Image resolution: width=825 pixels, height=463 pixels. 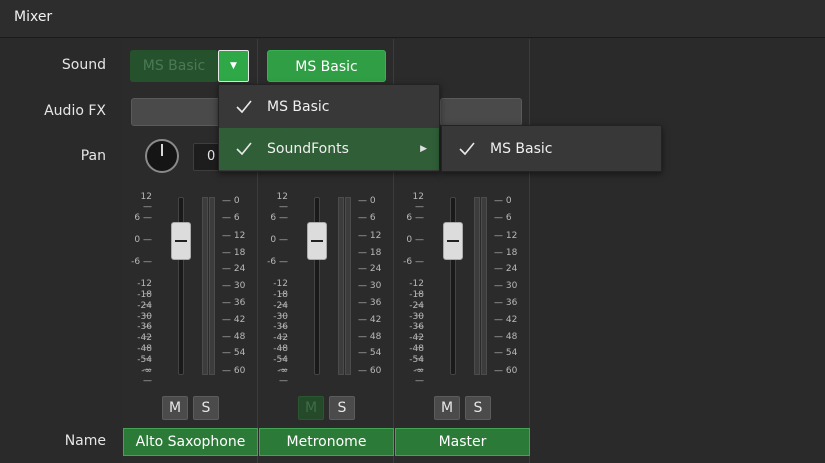 I want to click on mute-button-metronome: M, so click(x=311, y=408).